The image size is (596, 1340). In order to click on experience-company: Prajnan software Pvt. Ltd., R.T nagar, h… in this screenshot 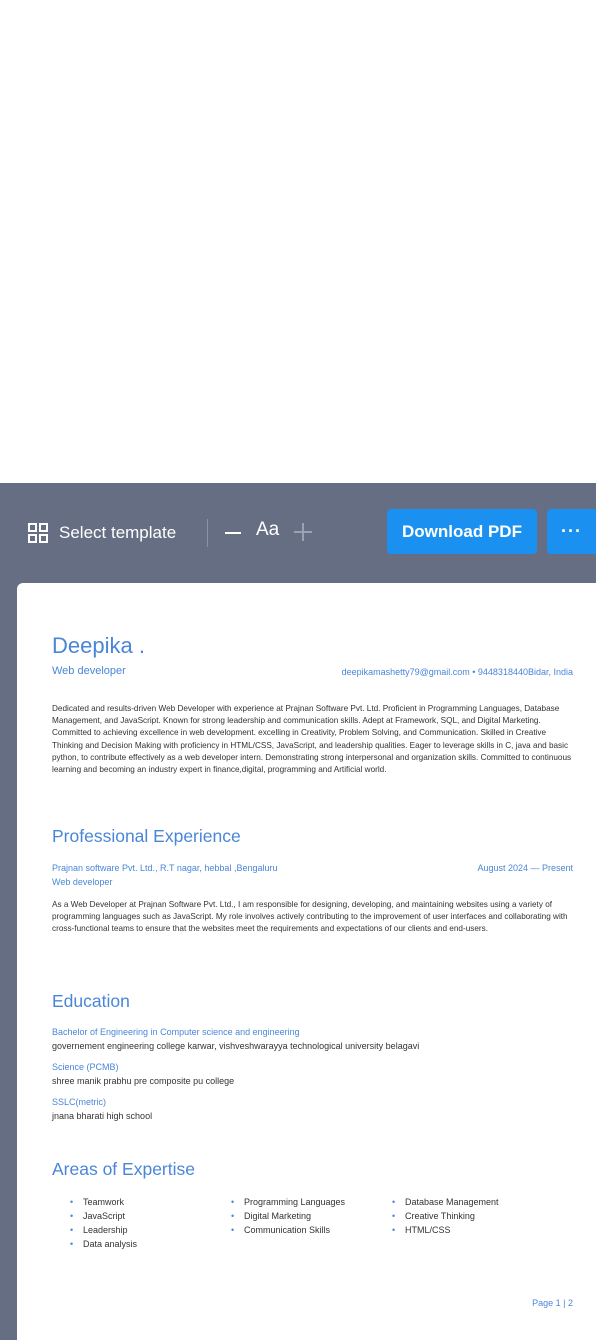, I will do `click(165, 868)`.